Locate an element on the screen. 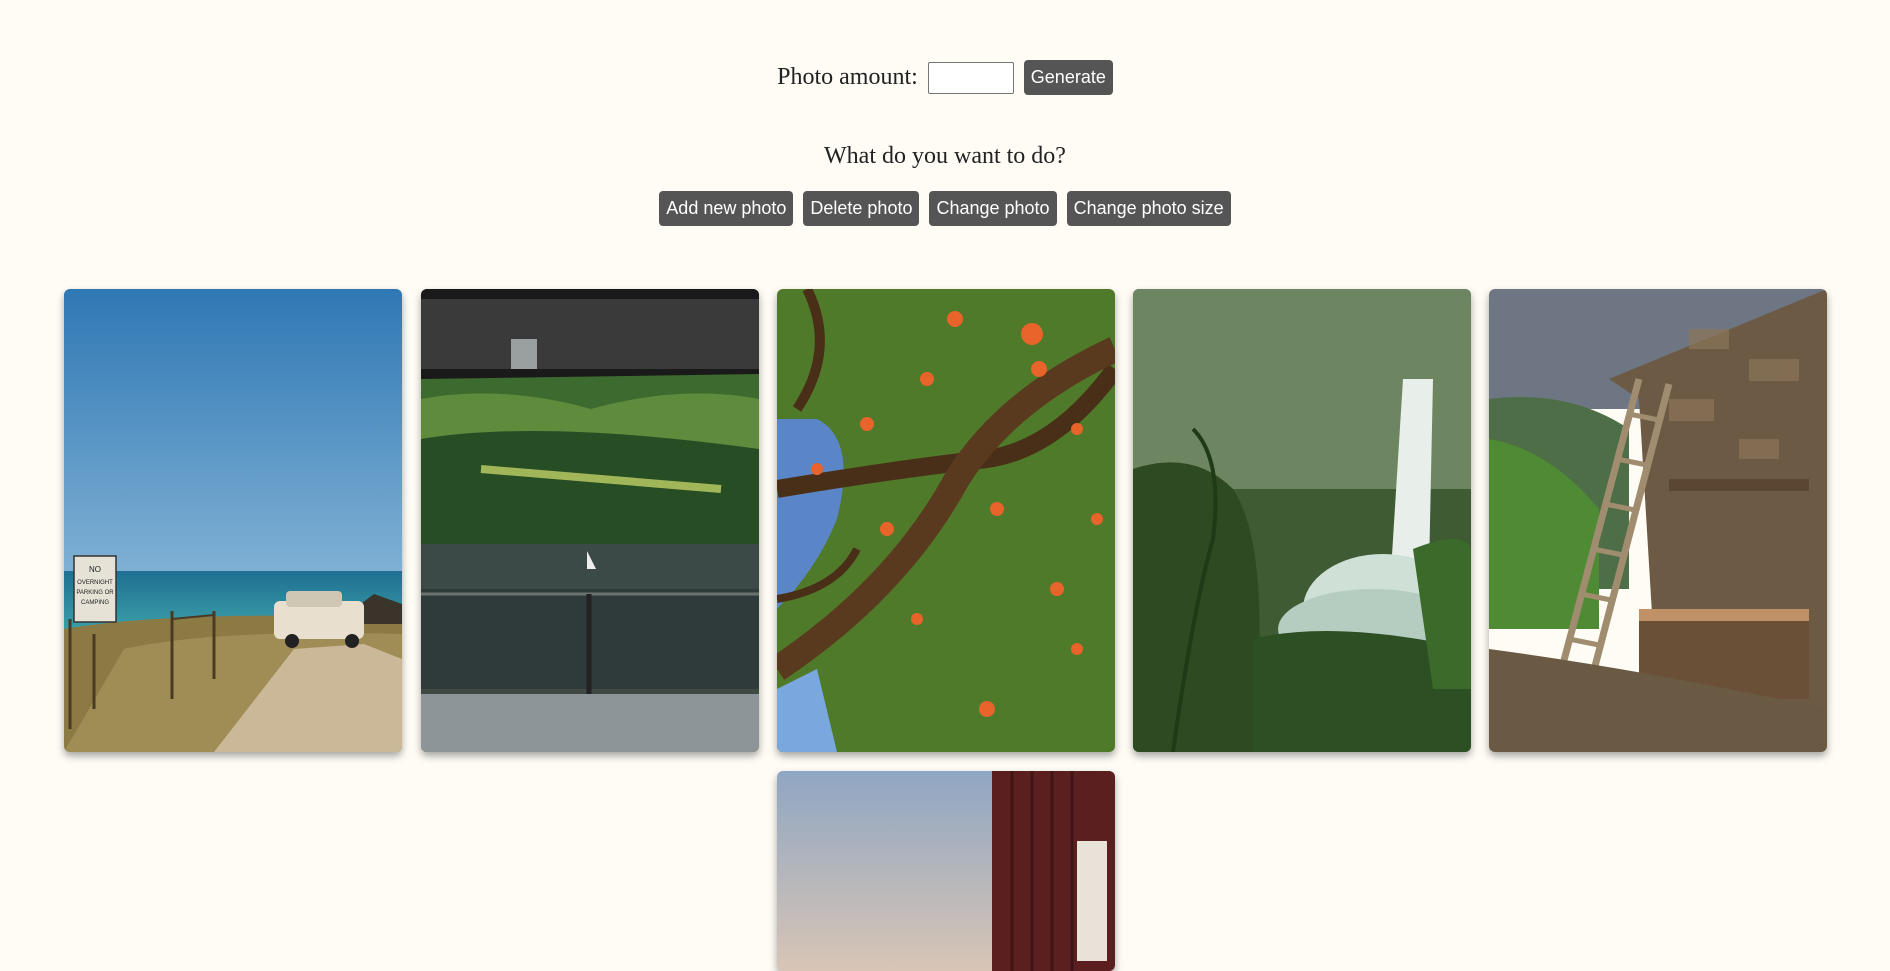  action-question: What do you want to do? is located at coordinates (945, 156).